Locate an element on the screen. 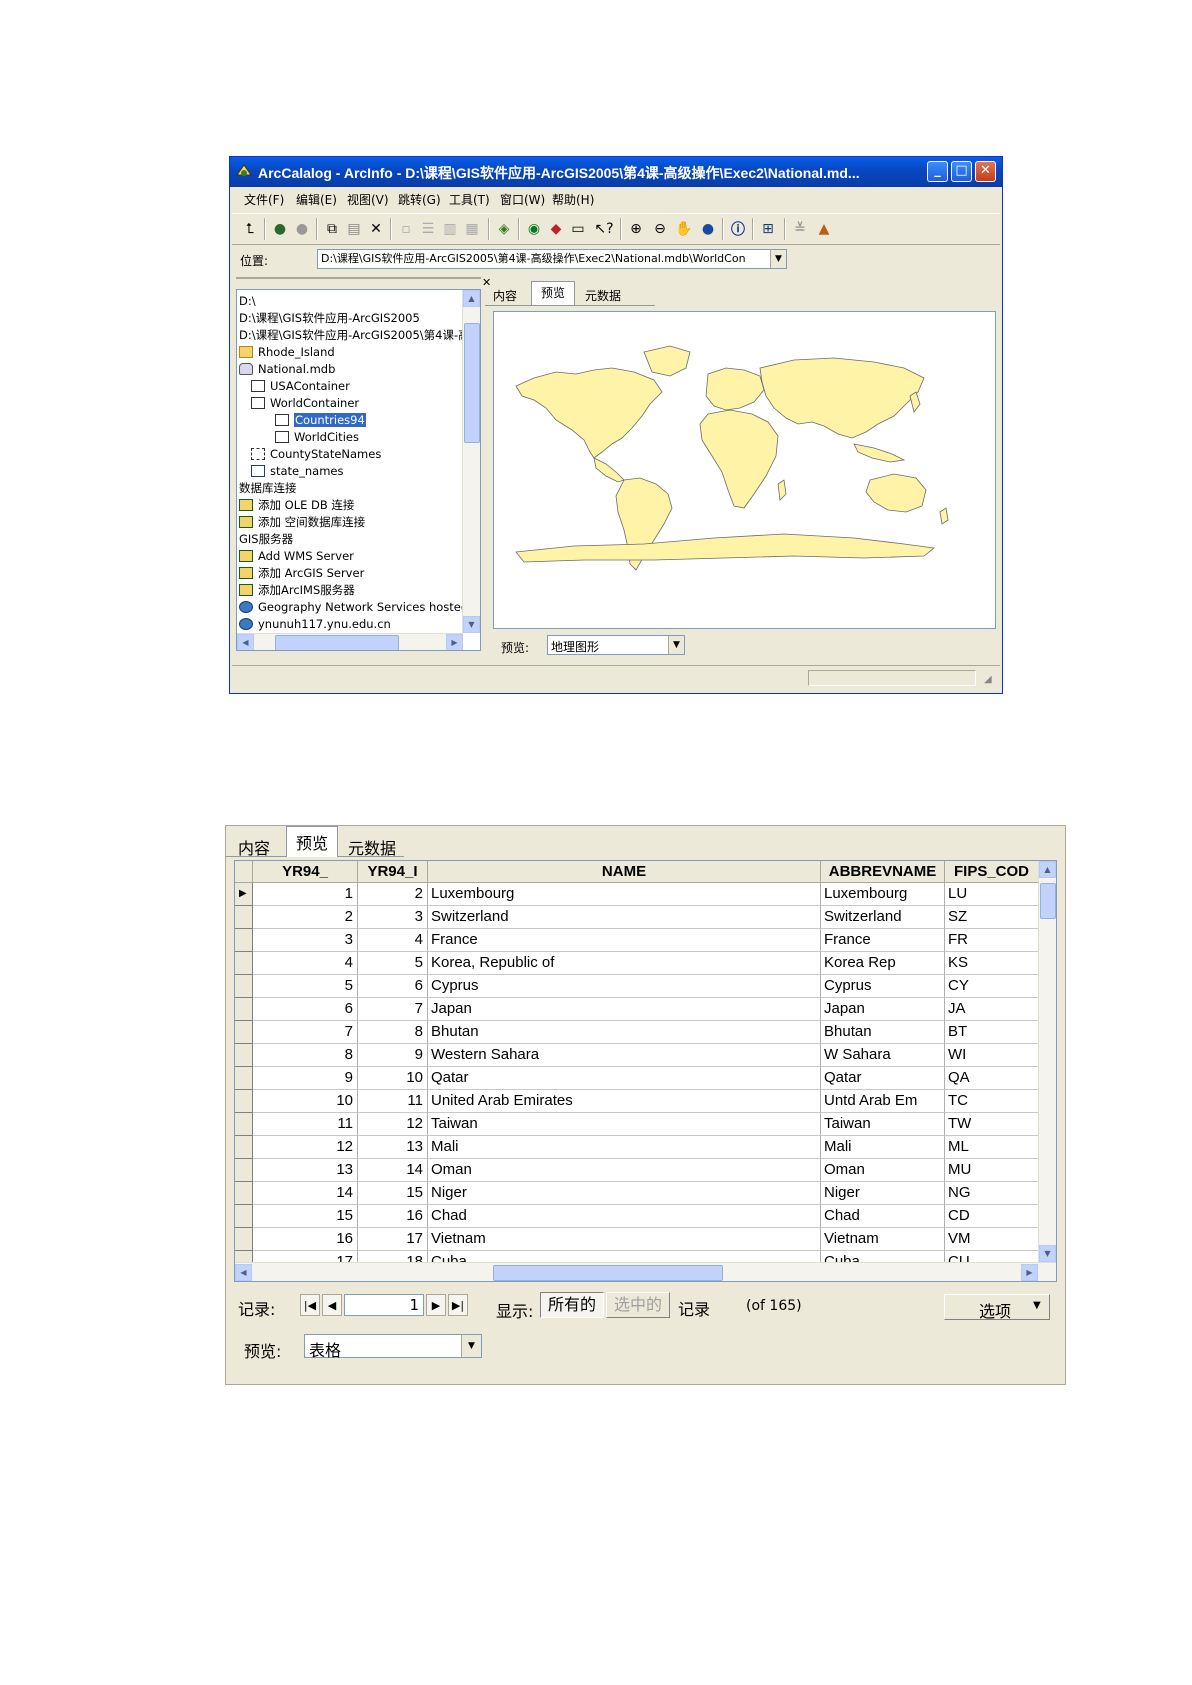  name-cell: Qatar is located at coordinates (624, 1078).